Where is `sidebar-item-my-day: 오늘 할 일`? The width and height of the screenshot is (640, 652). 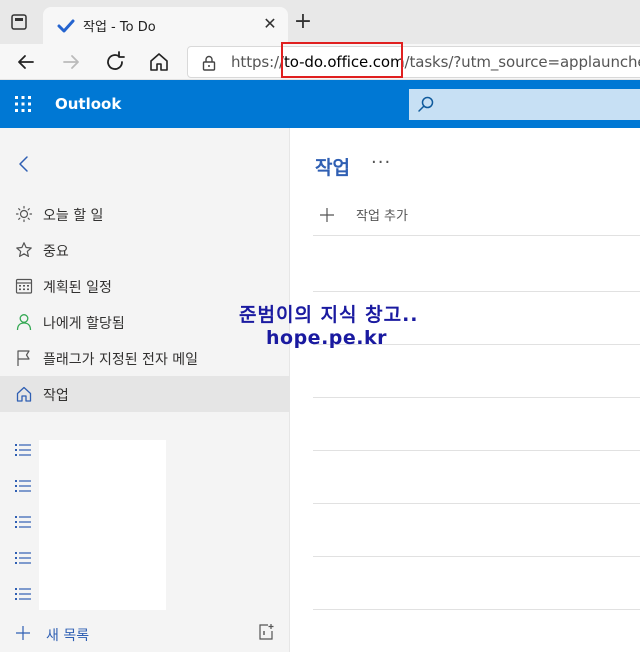
sidebar-item-my-day: 오늘 할 일 is located at coordinates (145, 214).